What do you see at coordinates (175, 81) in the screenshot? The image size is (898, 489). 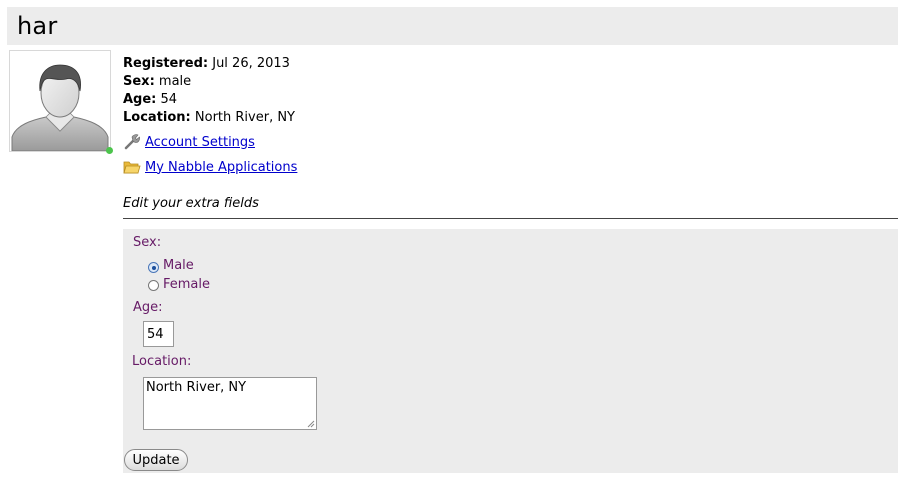 I see `sex-value: male` at bounding box center [175, 81].